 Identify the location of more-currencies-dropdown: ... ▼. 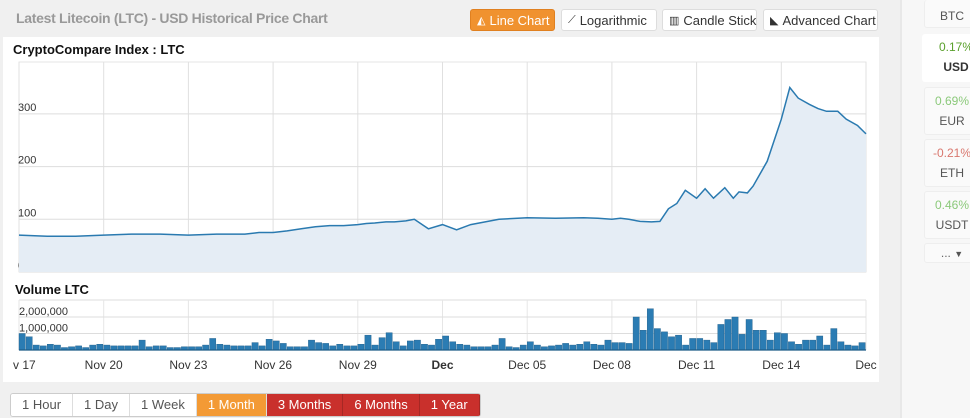
(947, 253).